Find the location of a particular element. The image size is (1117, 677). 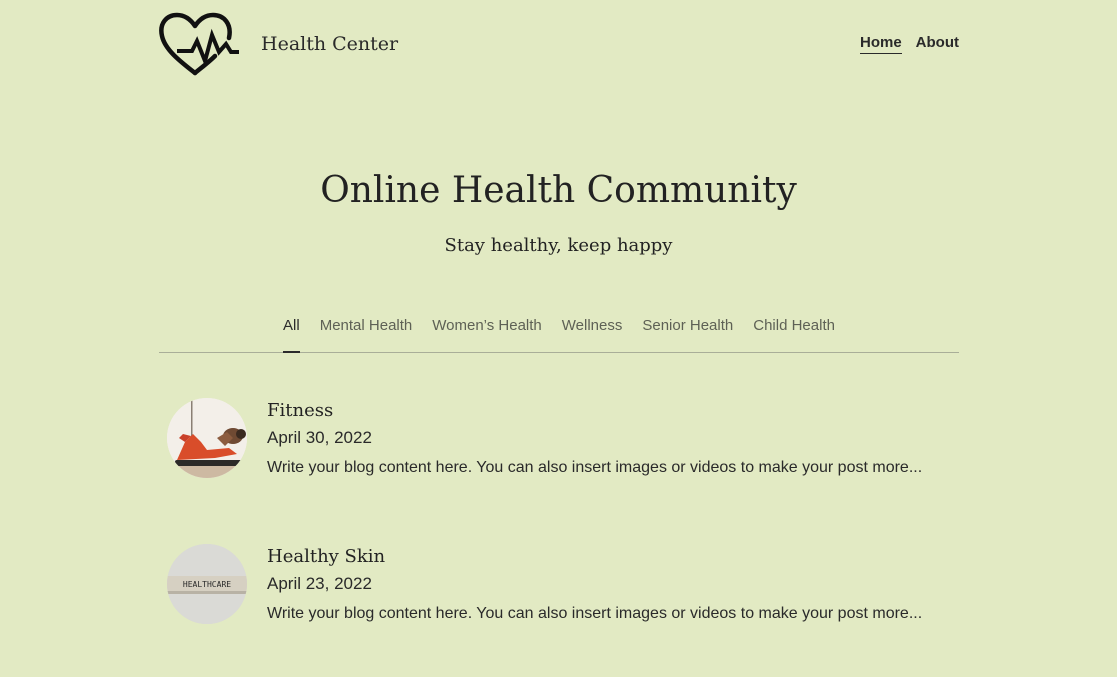

nav-about-link: About is located at coordinates (937, 44).